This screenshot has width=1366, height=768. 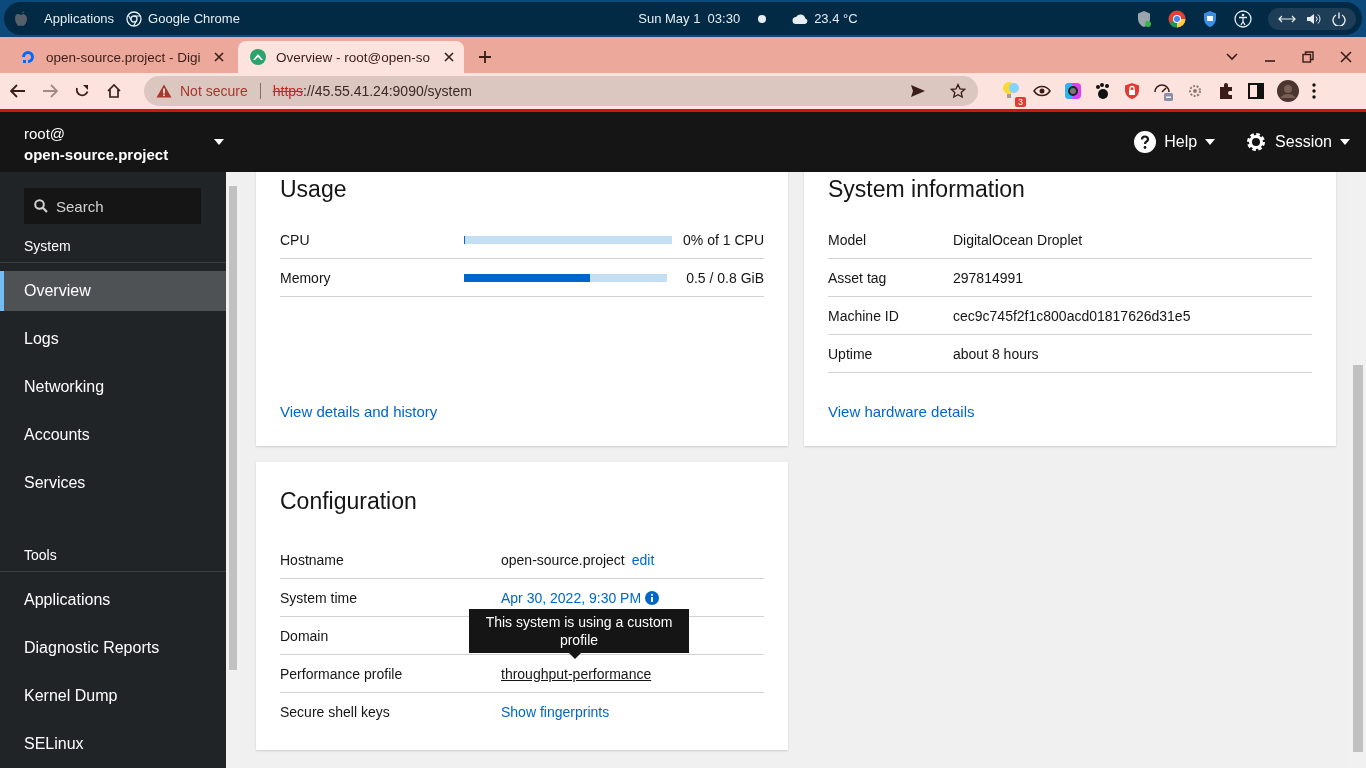 I want to click on scrollbar, so click(x=233, y=470).